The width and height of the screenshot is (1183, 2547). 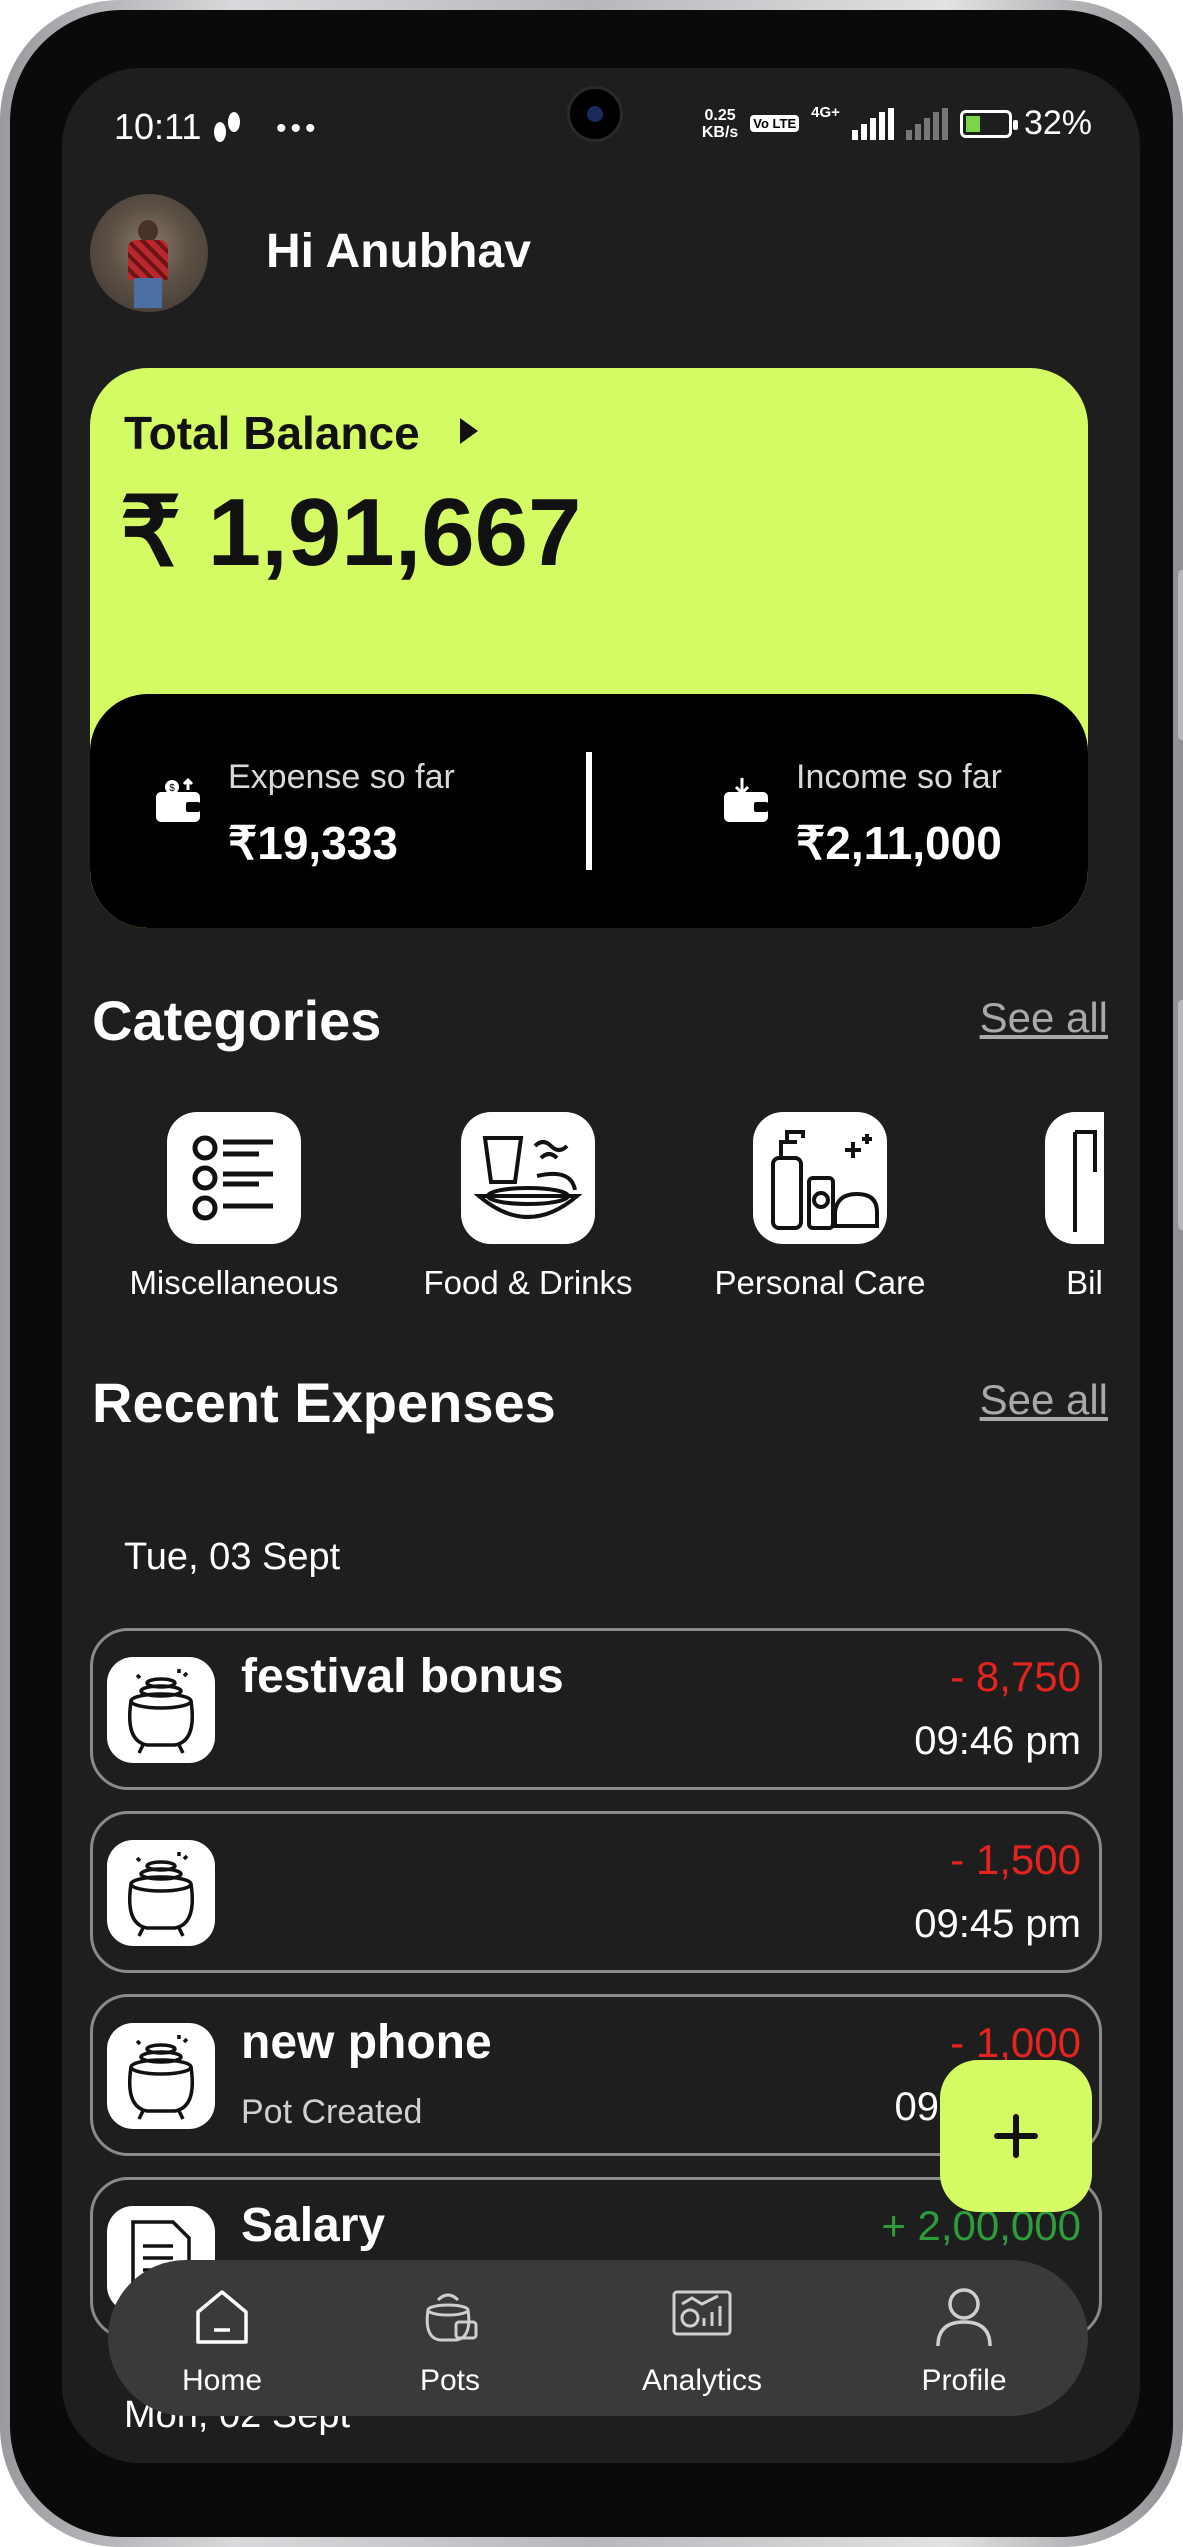 What do you see at coordinates (917, 2107) in the screenshot?
I see `transaction-time: 09` at bounding box center [917, 2107].